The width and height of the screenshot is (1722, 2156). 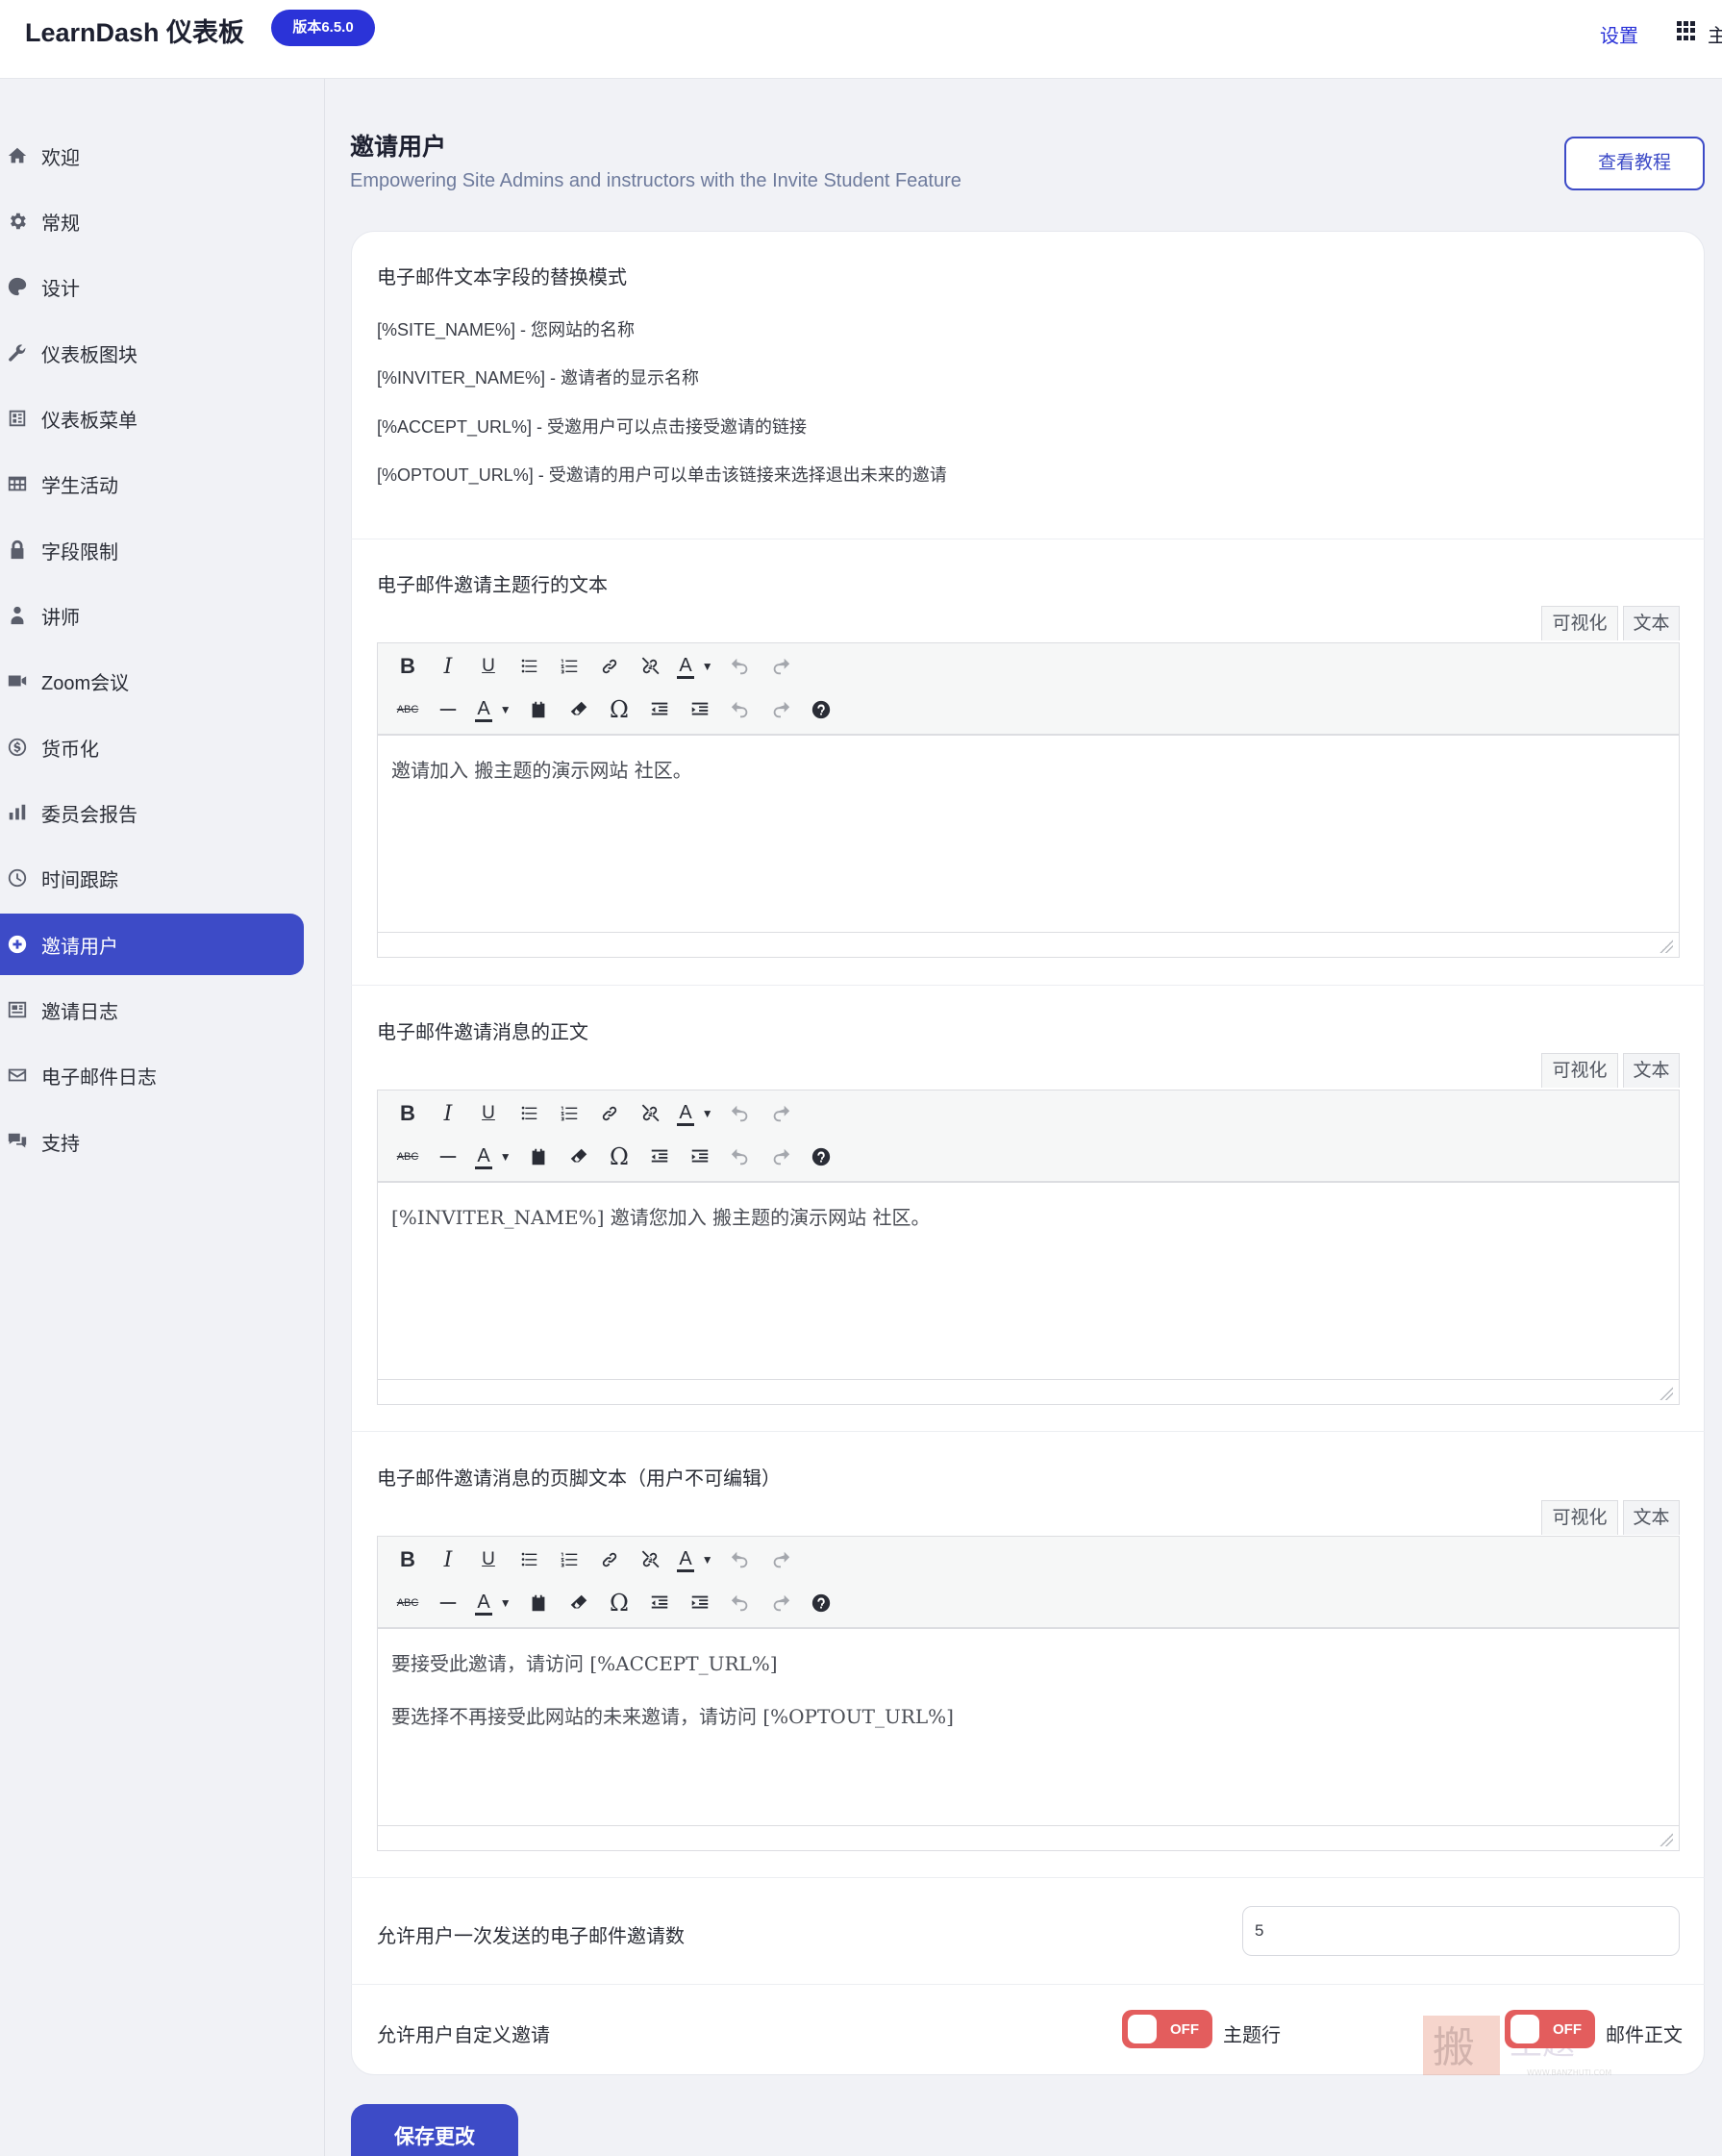 I want to click on save-changes-button: 保存更改, so click(x=434, y=2130).